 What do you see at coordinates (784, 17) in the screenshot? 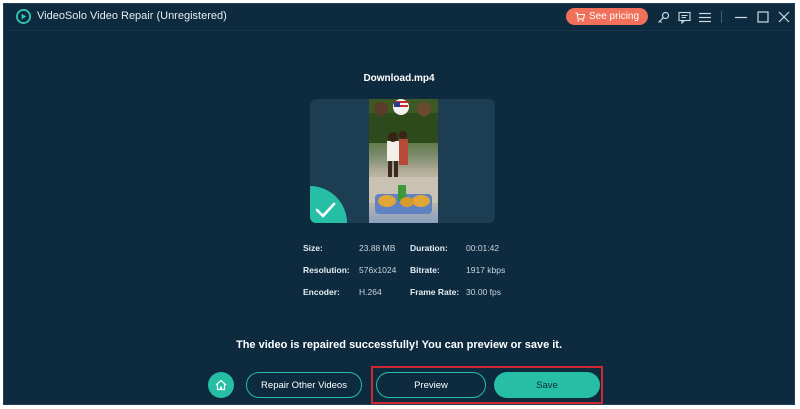
I see `close-icon` at bounding box center [784, 17].